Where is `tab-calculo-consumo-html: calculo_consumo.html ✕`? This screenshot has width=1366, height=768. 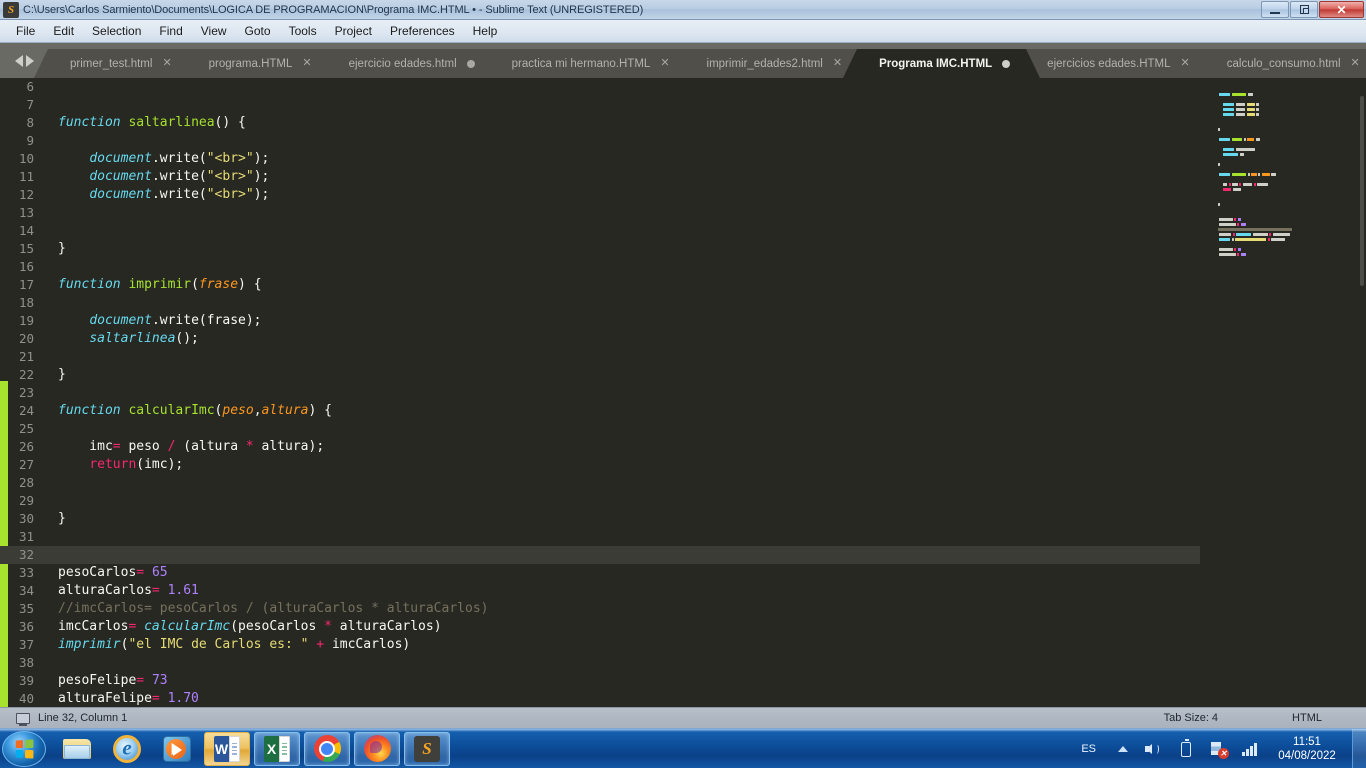 tab-calculo-consumo-html: calculo_consumo.html ✕ is located at coordinates (1278, 63).